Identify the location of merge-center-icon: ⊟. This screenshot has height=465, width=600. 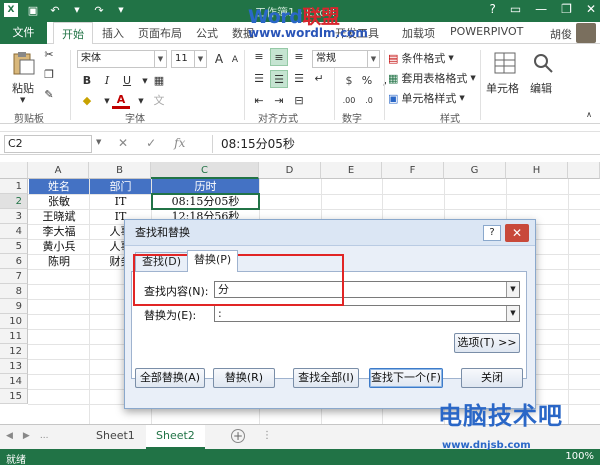
(299, 101).